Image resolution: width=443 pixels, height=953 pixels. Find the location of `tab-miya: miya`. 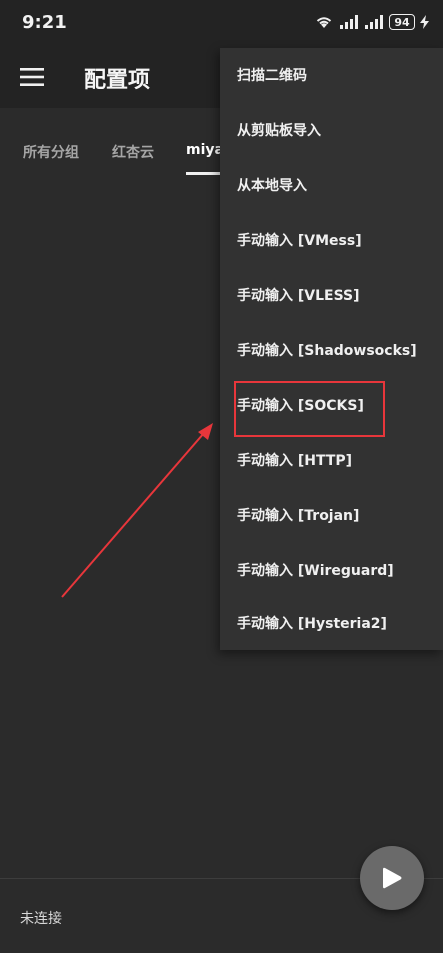

tab-miya: miya is located at coordinates (205, 150).